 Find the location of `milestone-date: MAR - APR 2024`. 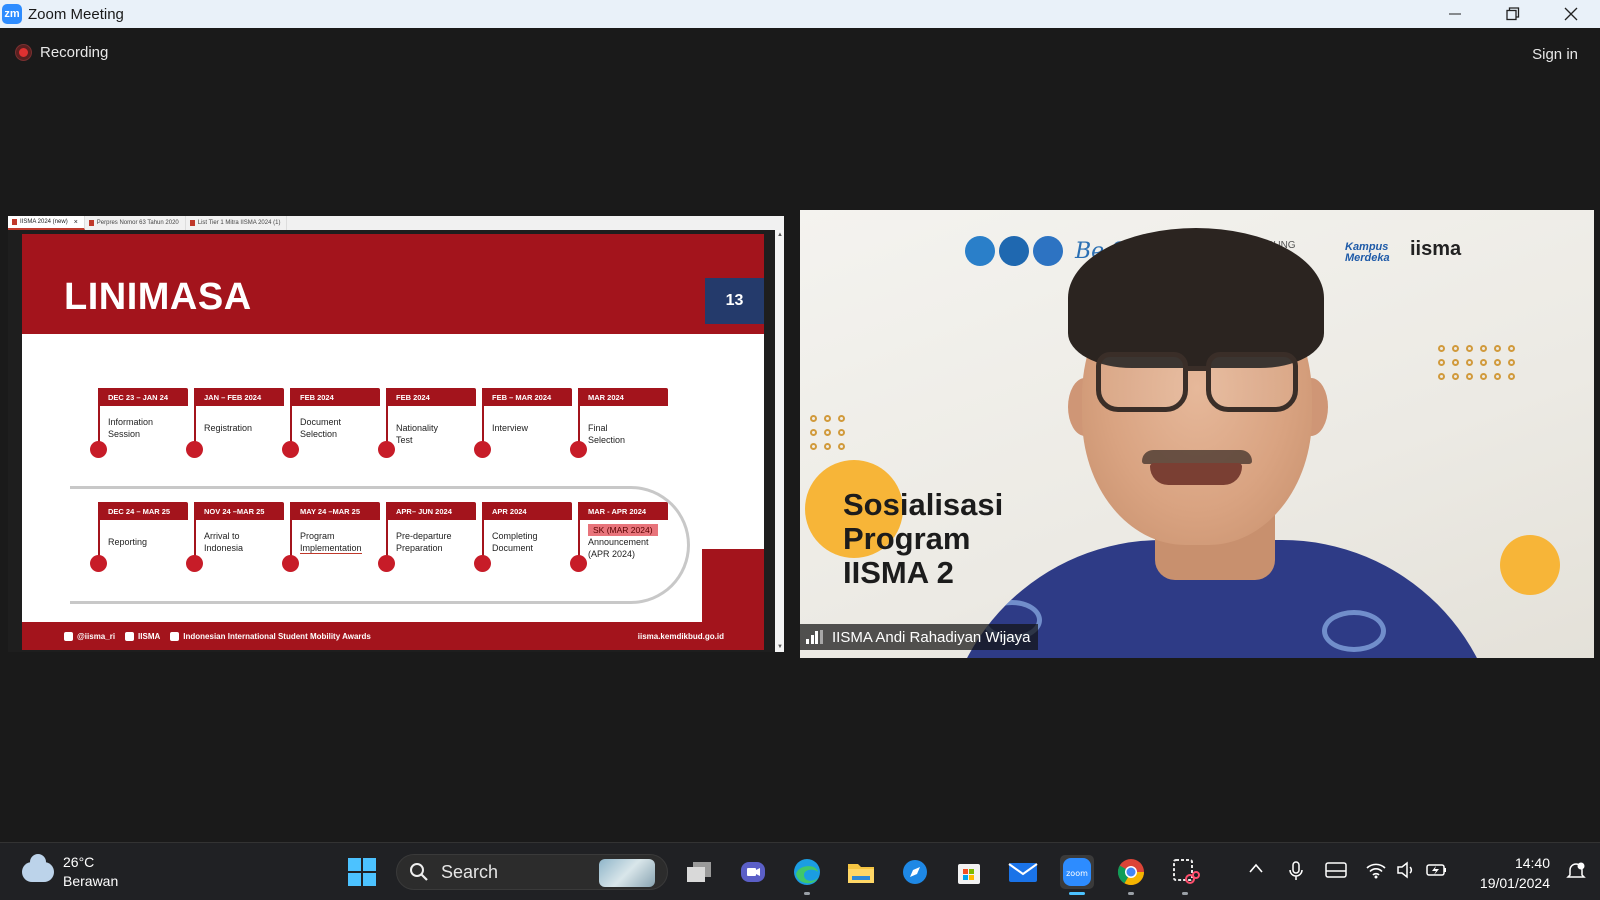

milestone-date: MAR - APR 2024 is located at coordinates (623, 511).